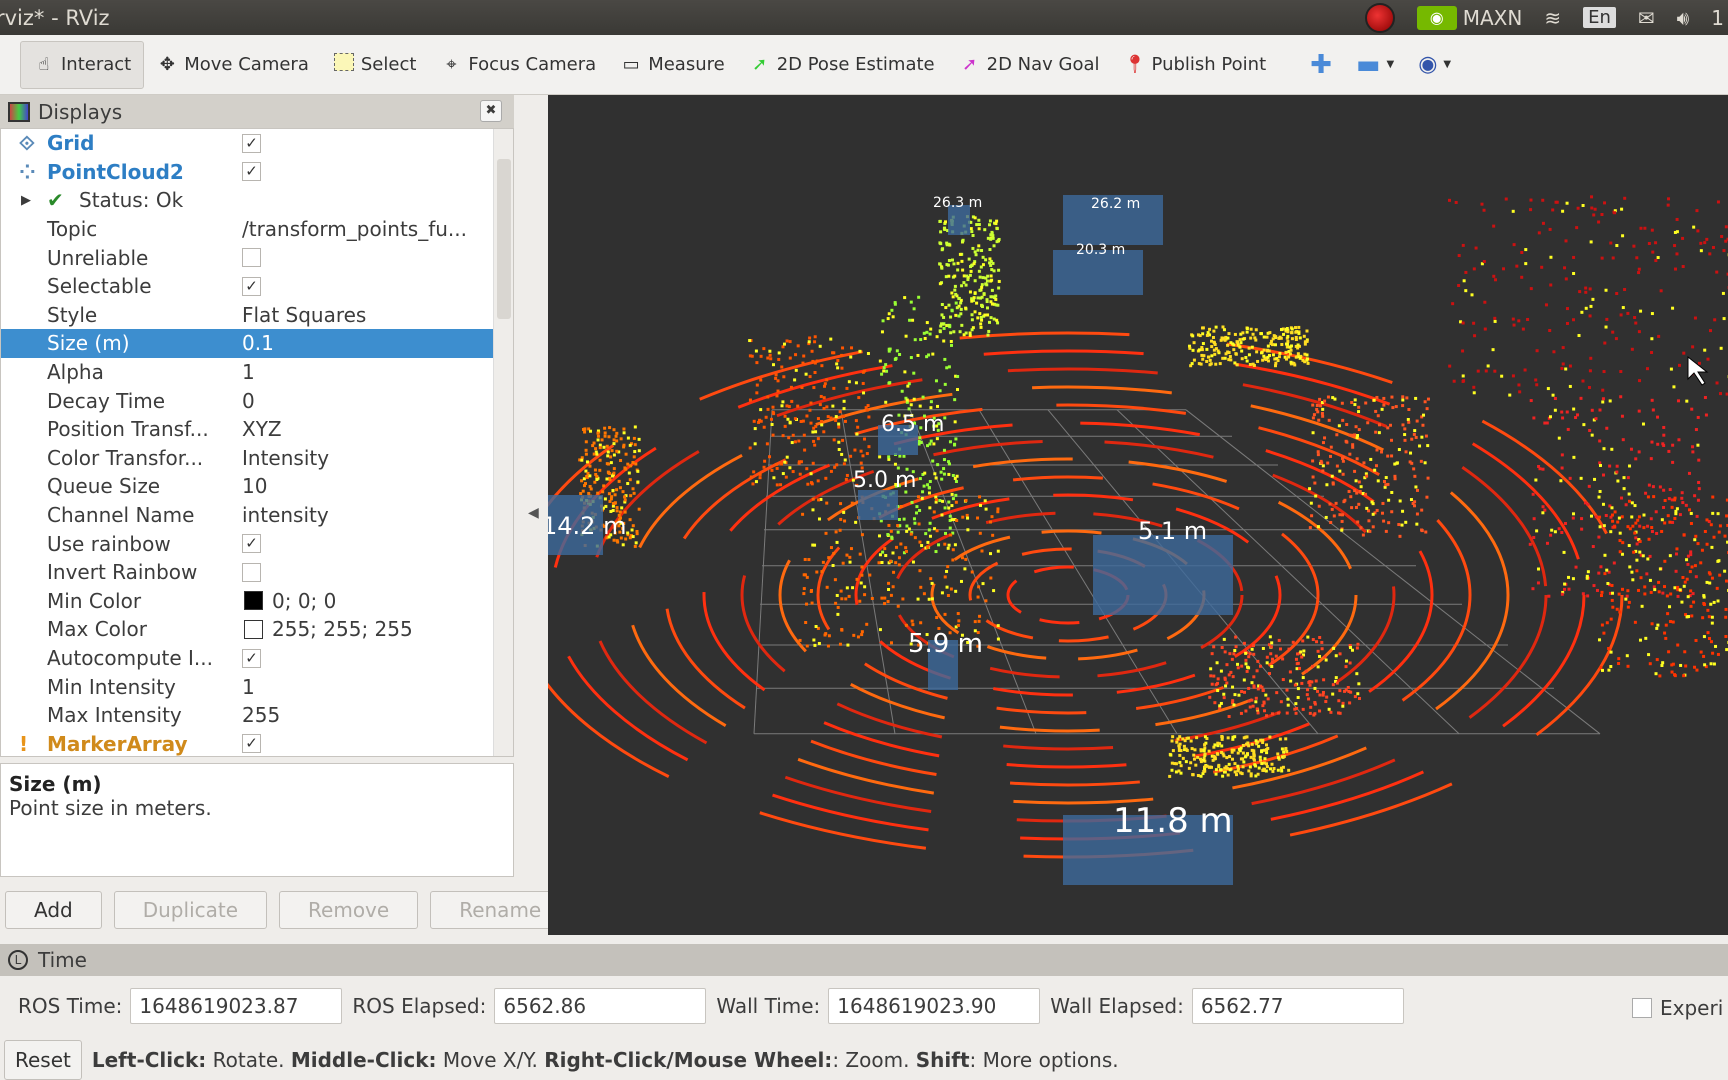 Image resolution: width=1728 pixels, height=1080 pixels. Describe the element at coordinates (491, 111) in the screenshot. I see `close-icon: ✖` at that location.